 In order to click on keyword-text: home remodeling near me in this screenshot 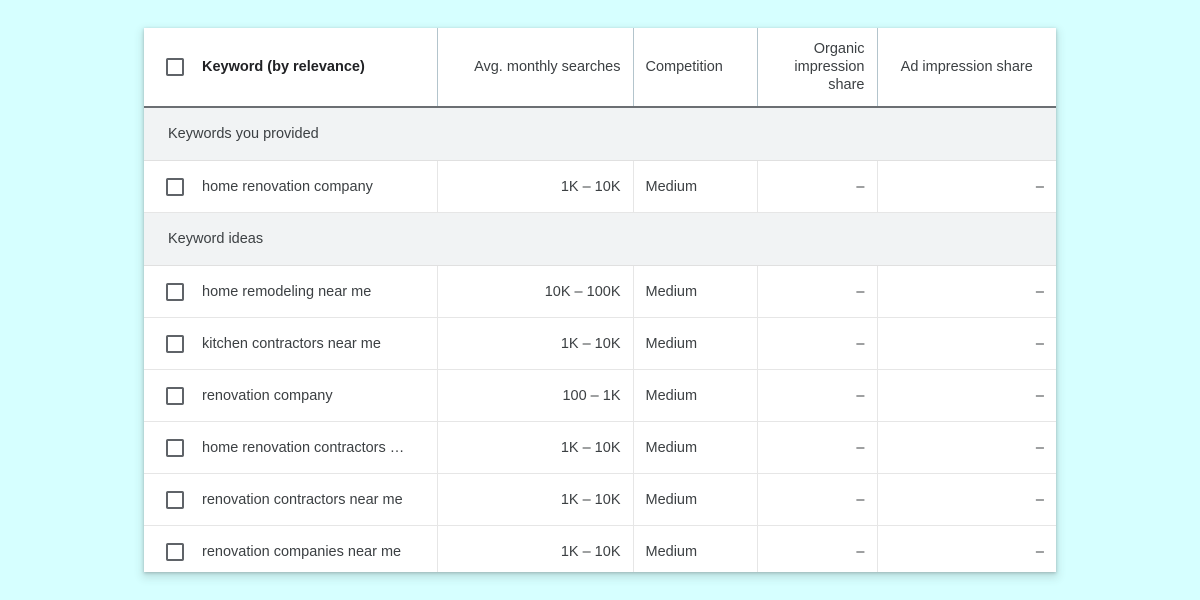, I will do `click(287, 291)`.